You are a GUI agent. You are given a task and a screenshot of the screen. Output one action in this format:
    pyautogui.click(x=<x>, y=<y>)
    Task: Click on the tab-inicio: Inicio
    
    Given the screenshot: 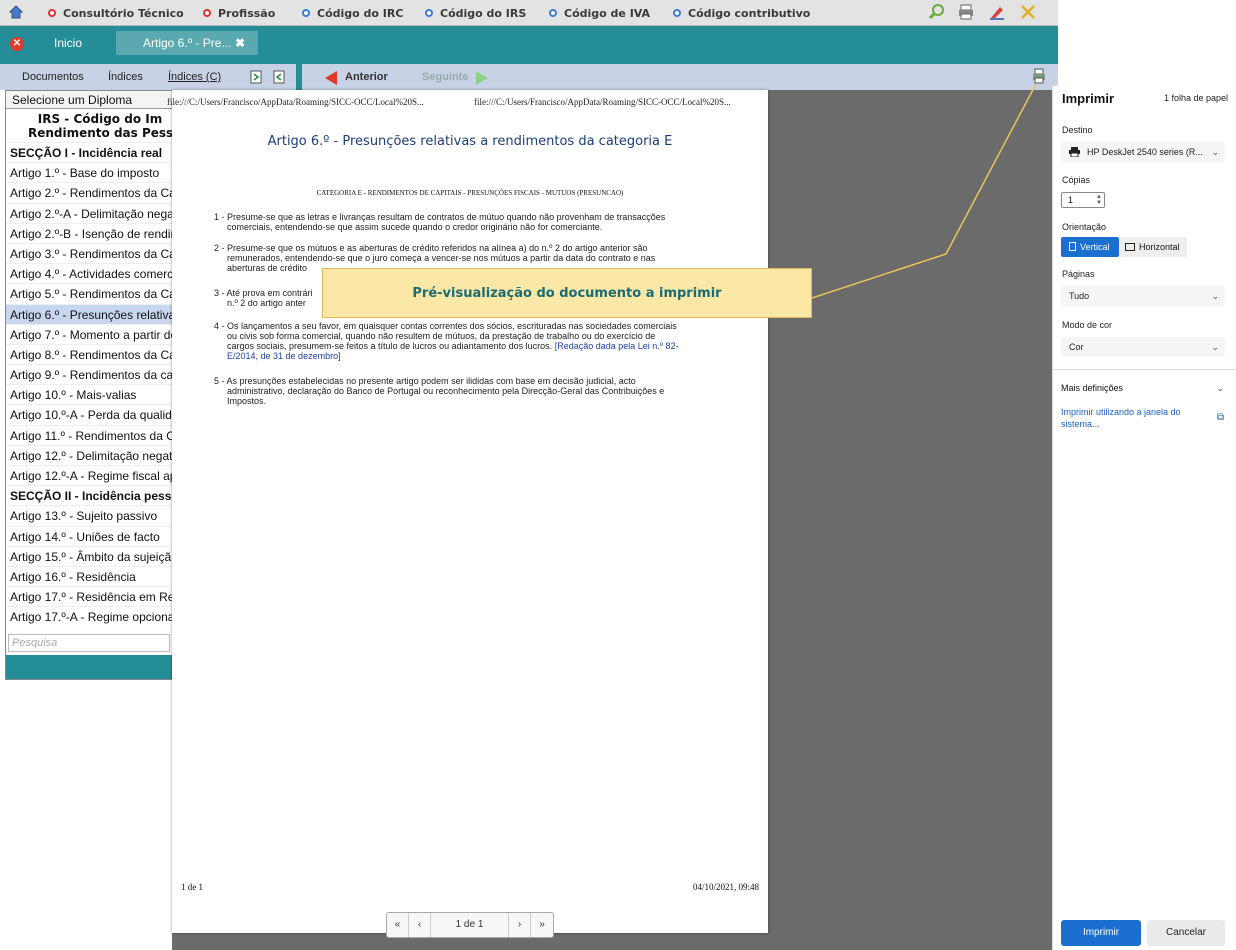 What is the action you would take?
    pyautogui.click(x=68, y=43)
    